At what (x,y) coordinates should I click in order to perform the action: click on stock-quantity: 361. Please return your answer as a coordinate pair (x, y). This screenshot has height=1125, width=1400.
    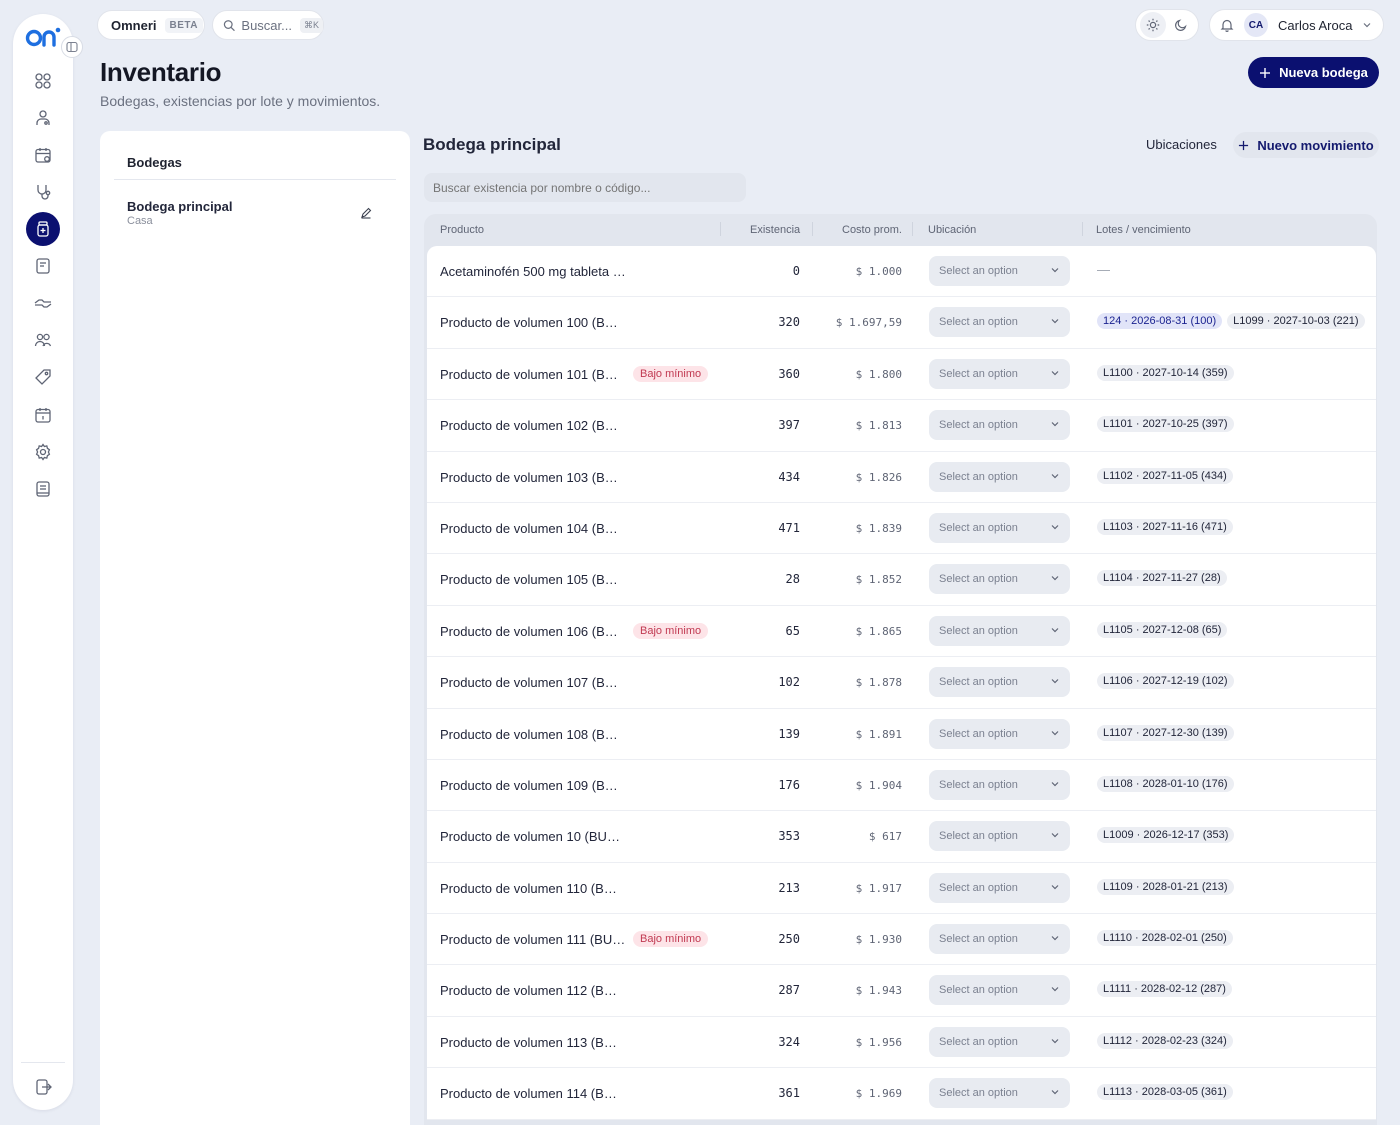
    Looking at the image, I should click on (789, 1093).